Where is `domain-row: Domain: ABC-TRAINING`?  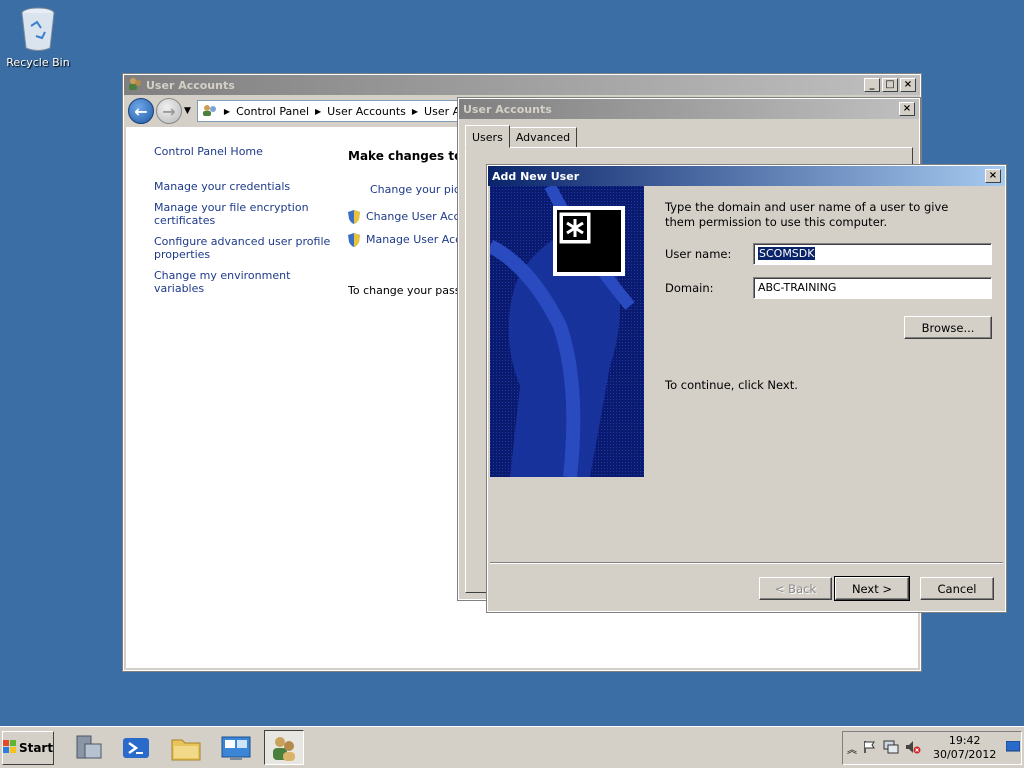 domain-row: Domain: ABC-TRAINING is located at coordinates (828, 288).